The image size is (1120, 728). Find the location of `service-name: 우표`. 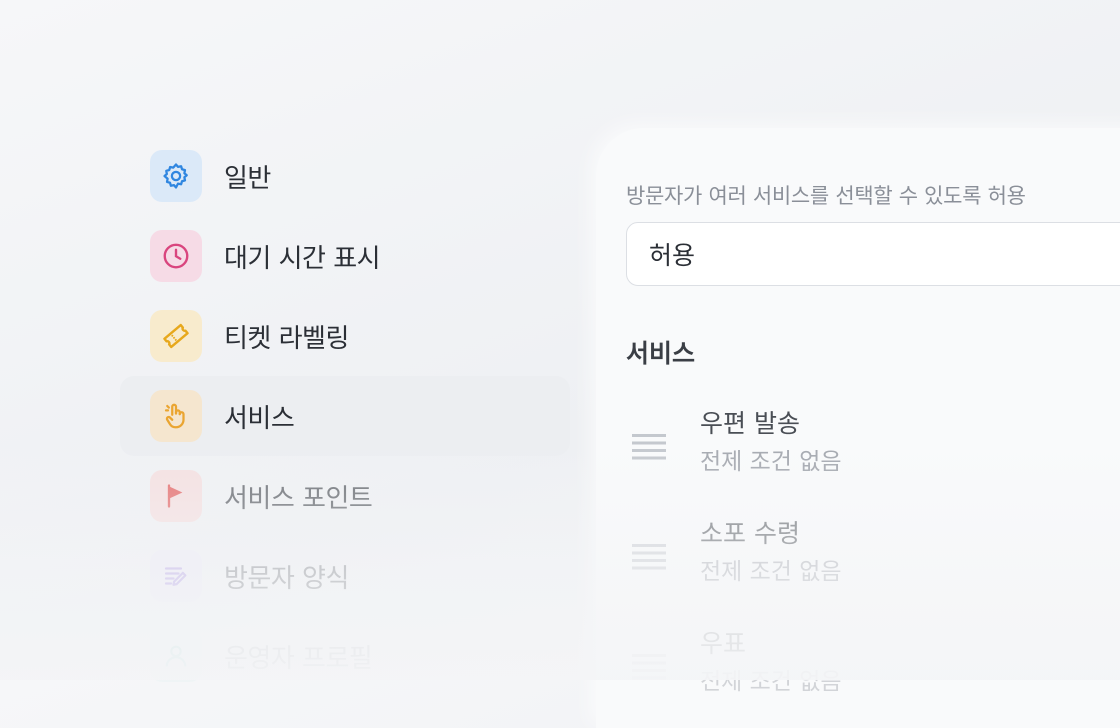

service-name: 우표 is located at coordinates (723, 643).